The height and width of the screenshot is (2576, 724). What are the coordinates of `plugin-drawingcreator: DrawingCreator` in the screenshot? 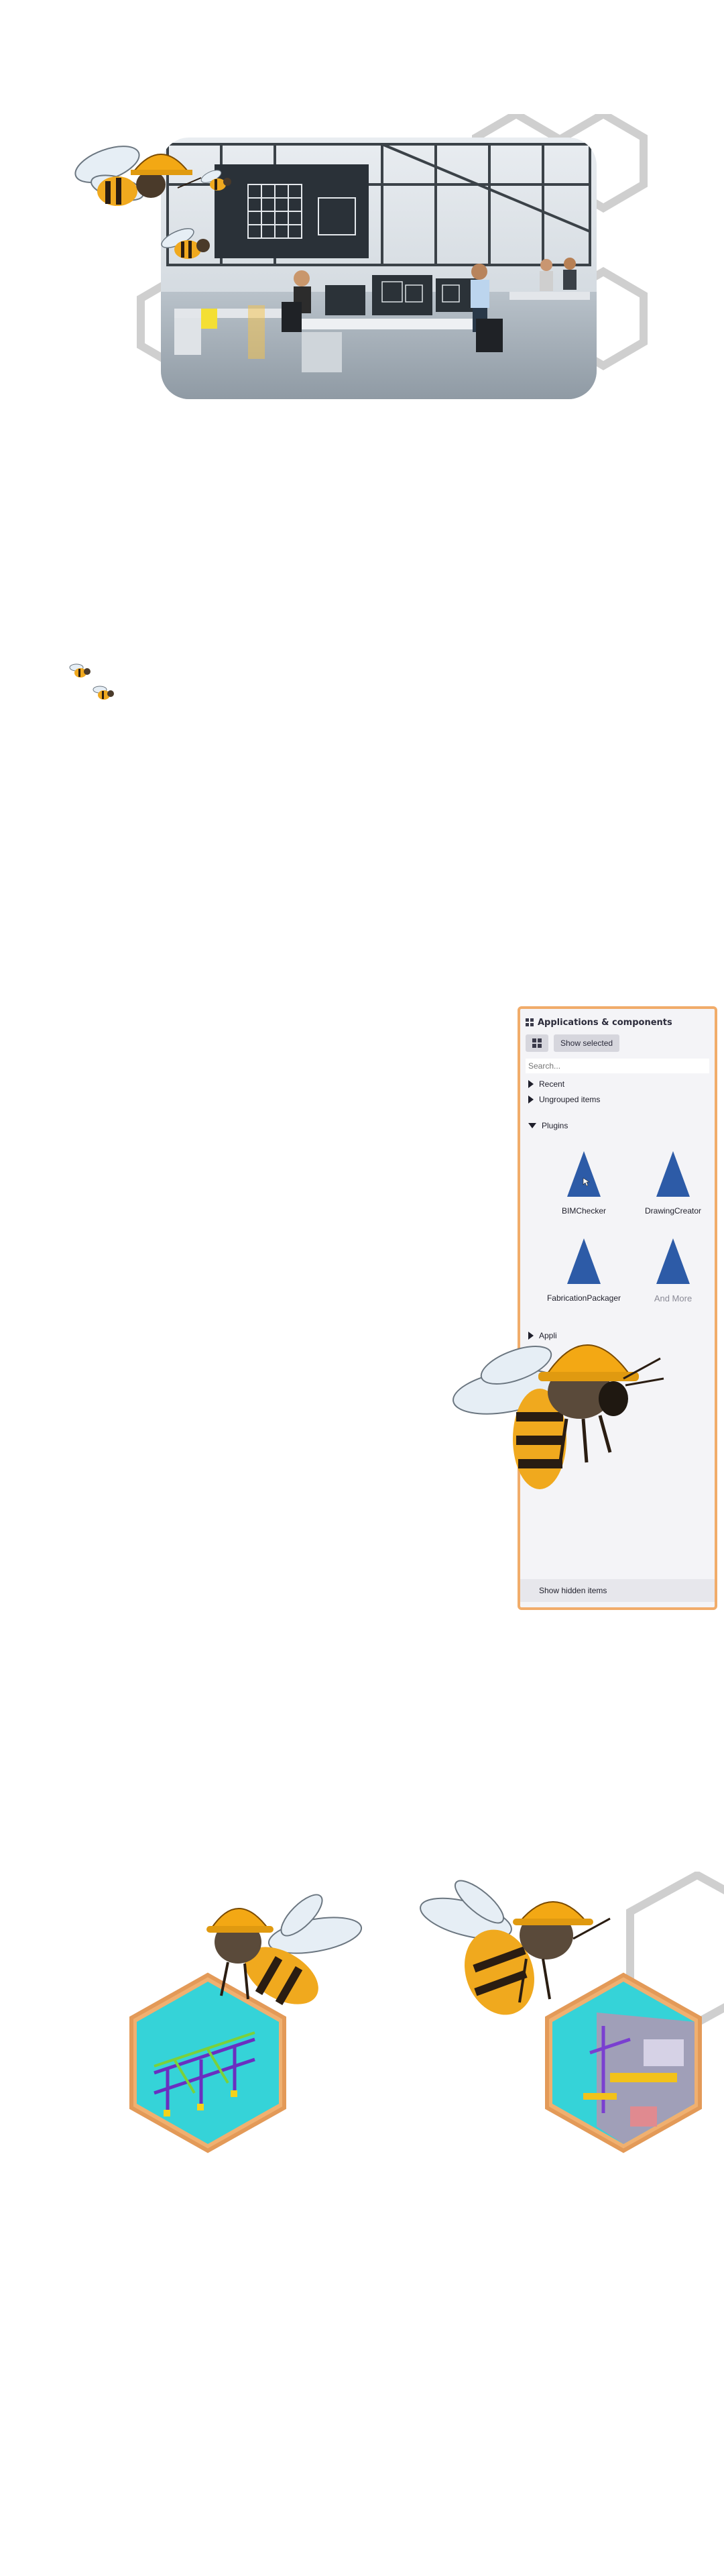 It's located at (673, 1187).